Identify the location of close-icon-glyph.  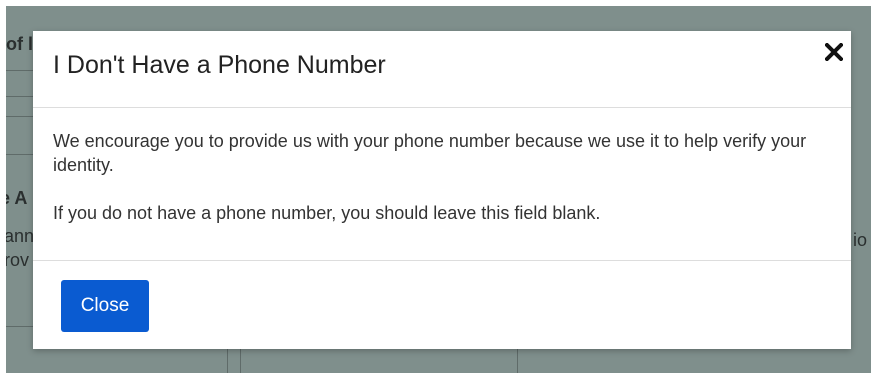
(834, 52).